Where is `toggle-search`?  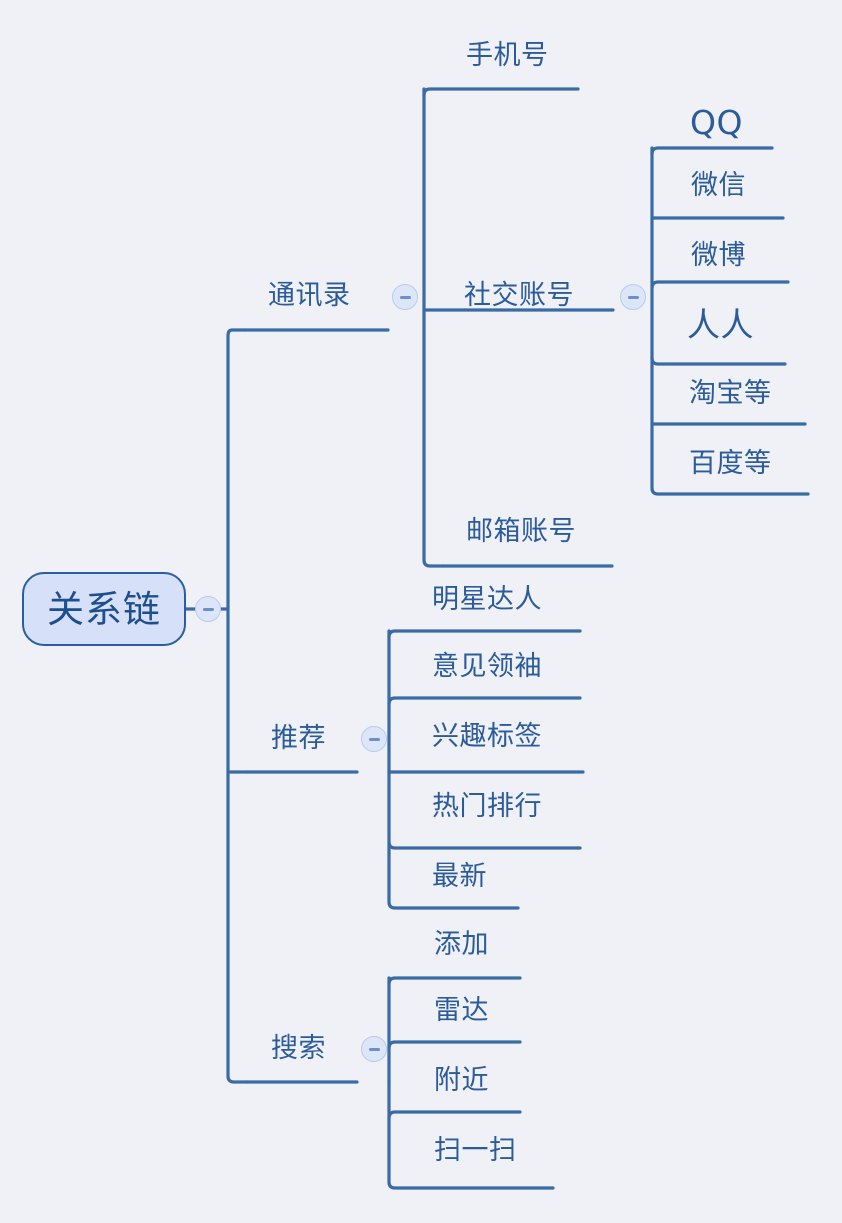 toggle-search is located at coordinates (374, 1049).